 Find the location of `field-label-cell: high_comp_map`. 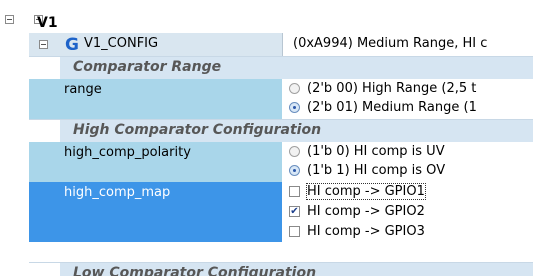

field-label-cell: high_comp_map is located at coordinates (156, 212).